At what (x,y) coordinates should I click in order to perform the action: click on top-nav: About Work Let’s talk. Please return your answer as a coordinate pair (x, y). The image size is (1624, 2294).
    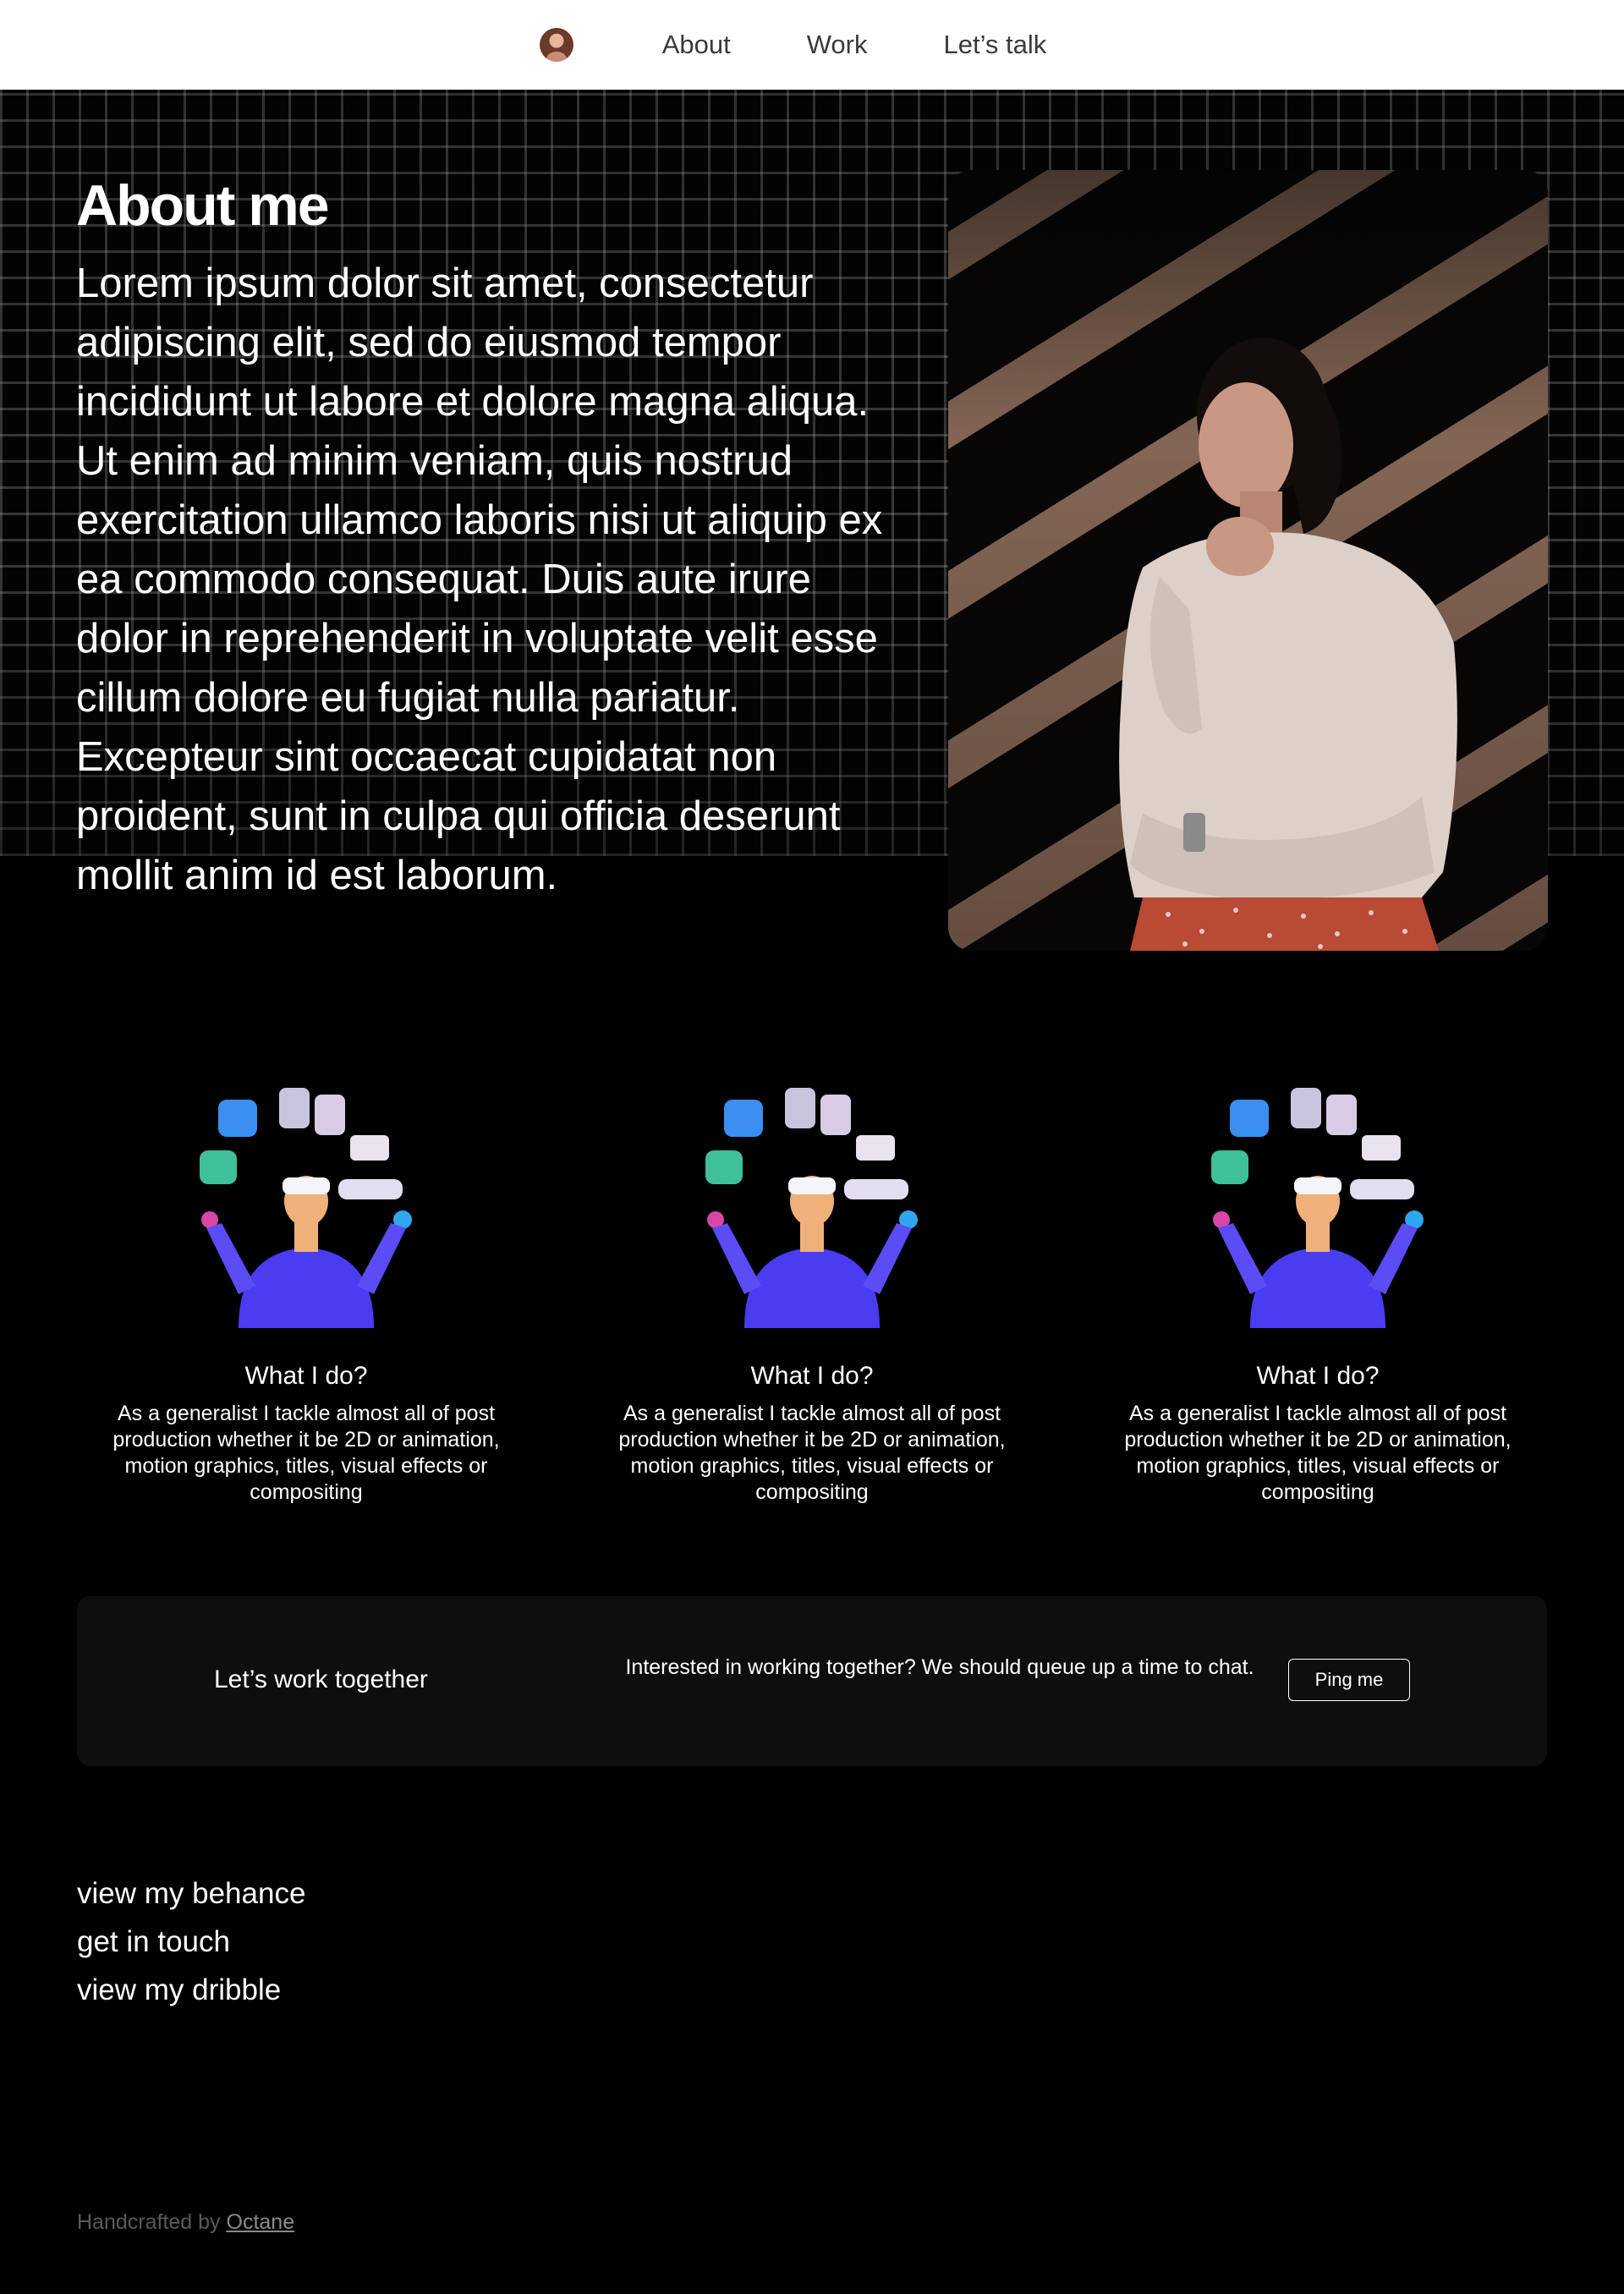
    Looking at the image, I should click on (812, 45).